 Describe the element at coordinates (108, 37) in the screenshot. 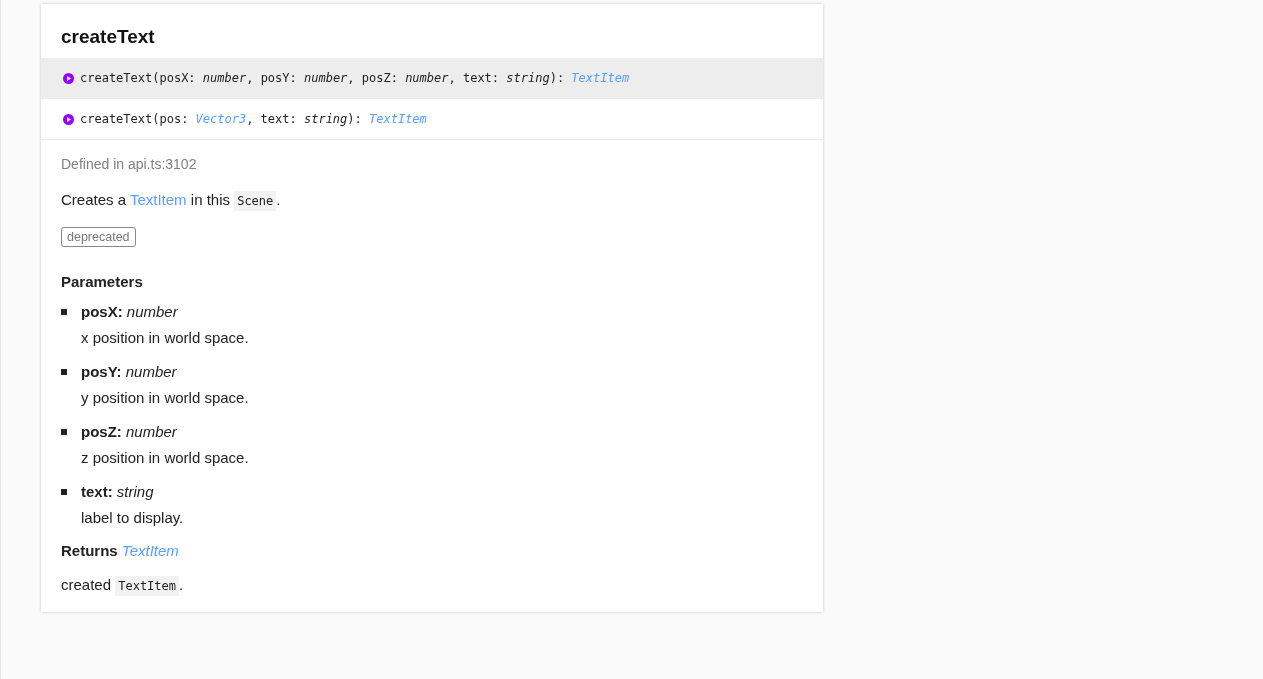

I see `method-title: createText` at that location.